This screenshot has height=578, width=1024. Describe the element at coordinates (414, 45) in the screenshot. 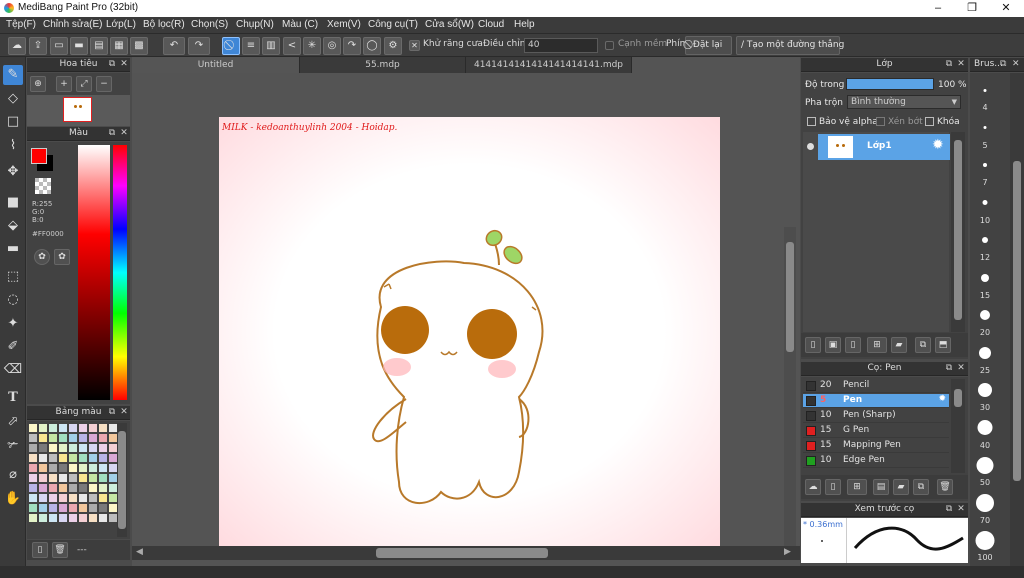

I see `antialias-checkbox: ✕` at that location.